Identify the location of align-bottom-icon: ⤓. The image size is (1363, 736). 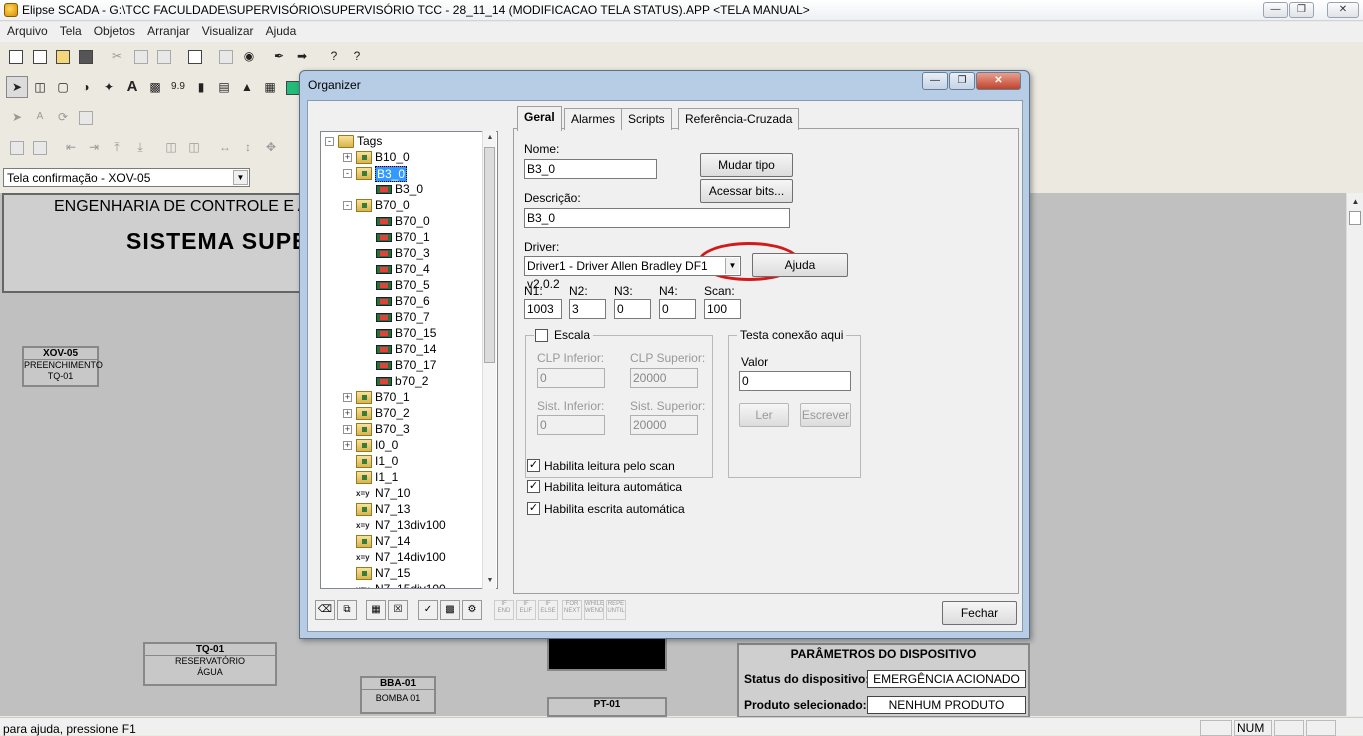
(140, 147).